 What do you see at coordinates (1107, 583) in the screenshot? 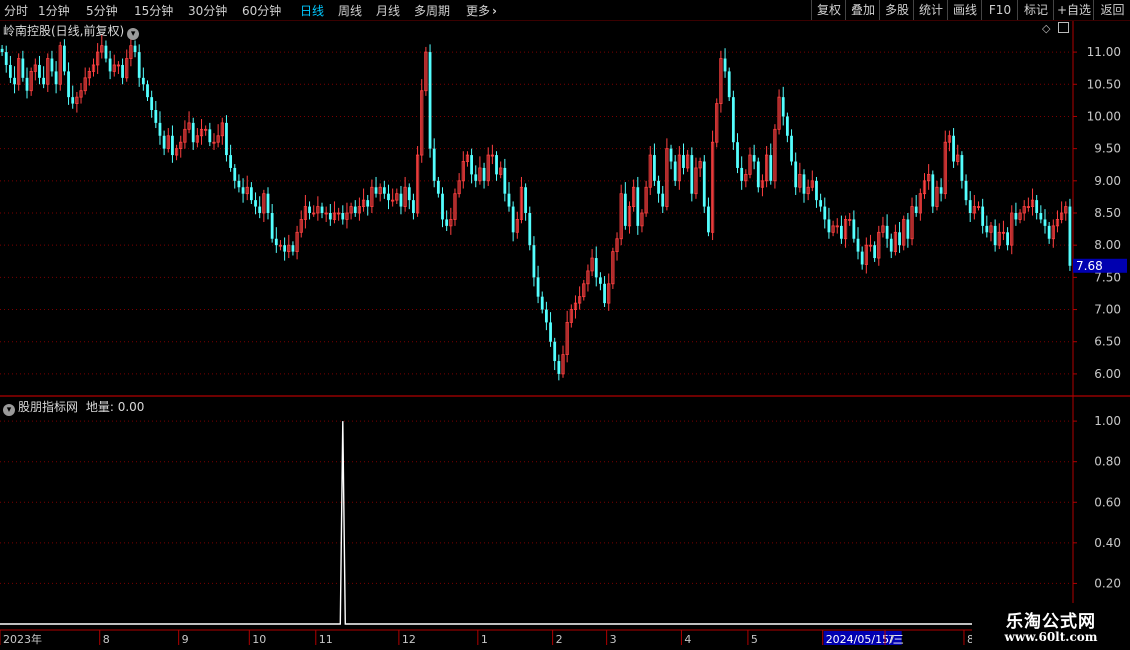
I see `indicator-tick-label: 0.20` at bounding box center [1107, 583].